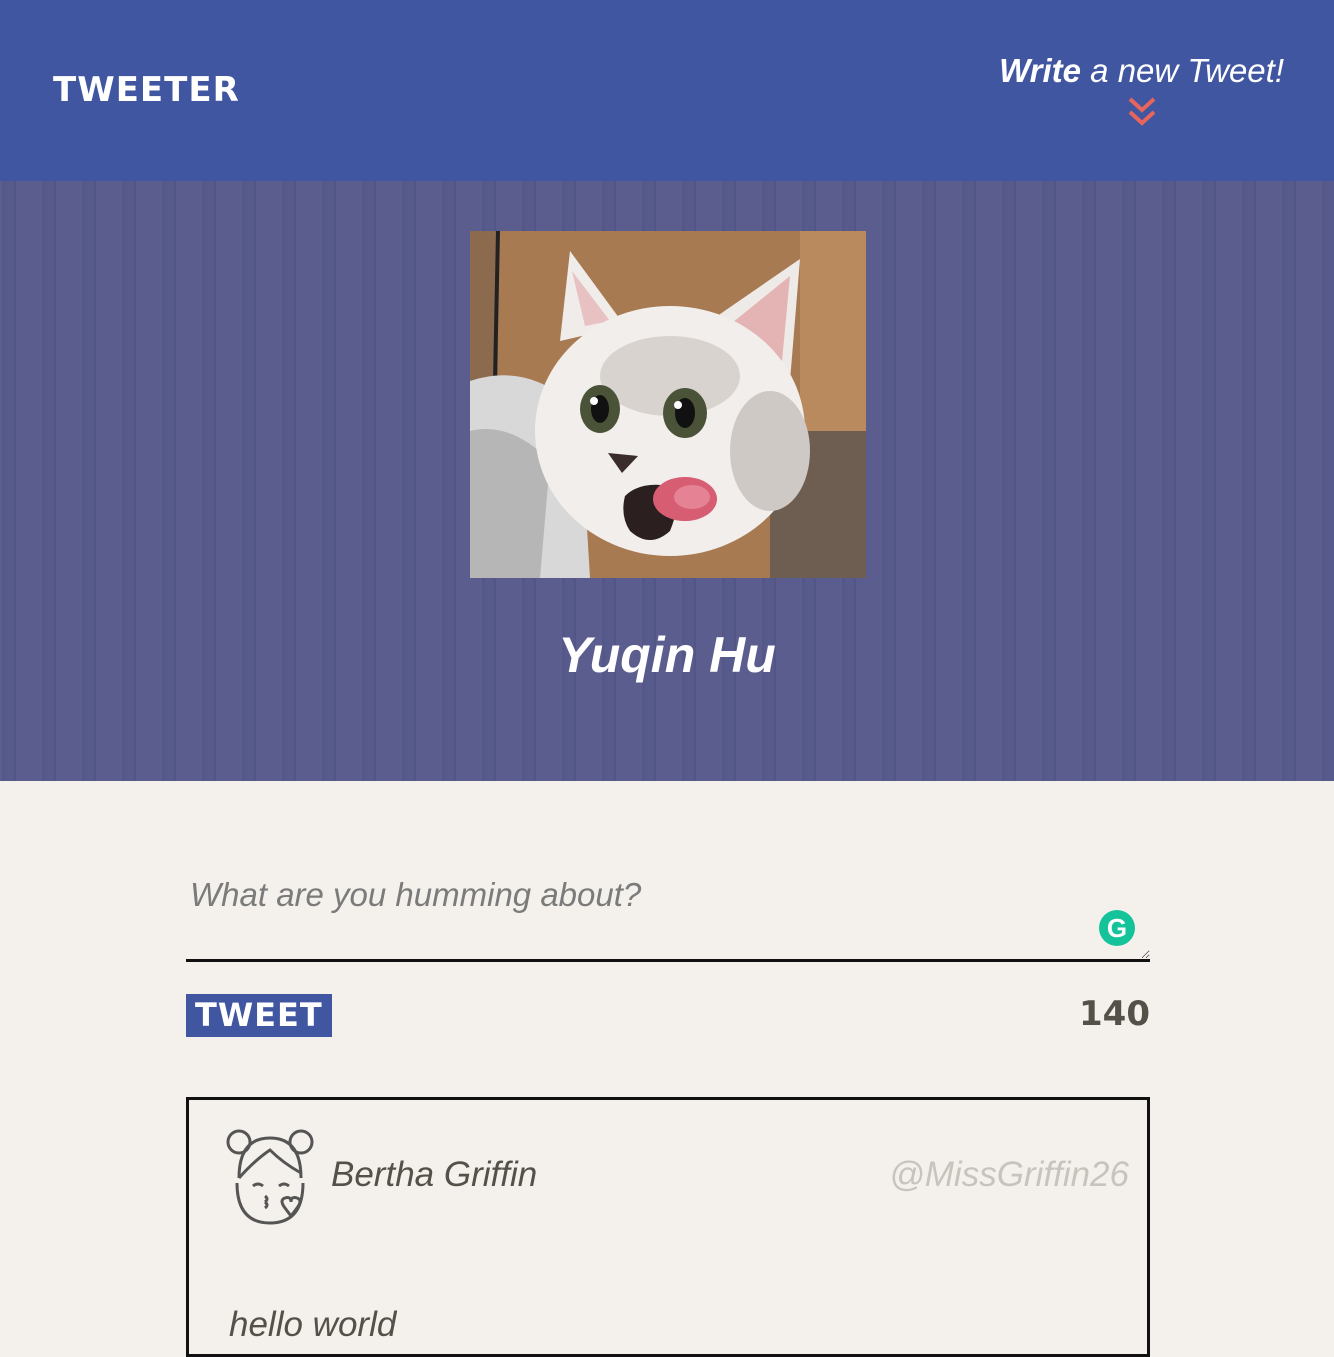 Image resolution: width=1334 pixels, height=1357 pixels. Describe the element at coordinates (146, 90) in the screenshot. I see `brand-logo: TWEETER` at that location.